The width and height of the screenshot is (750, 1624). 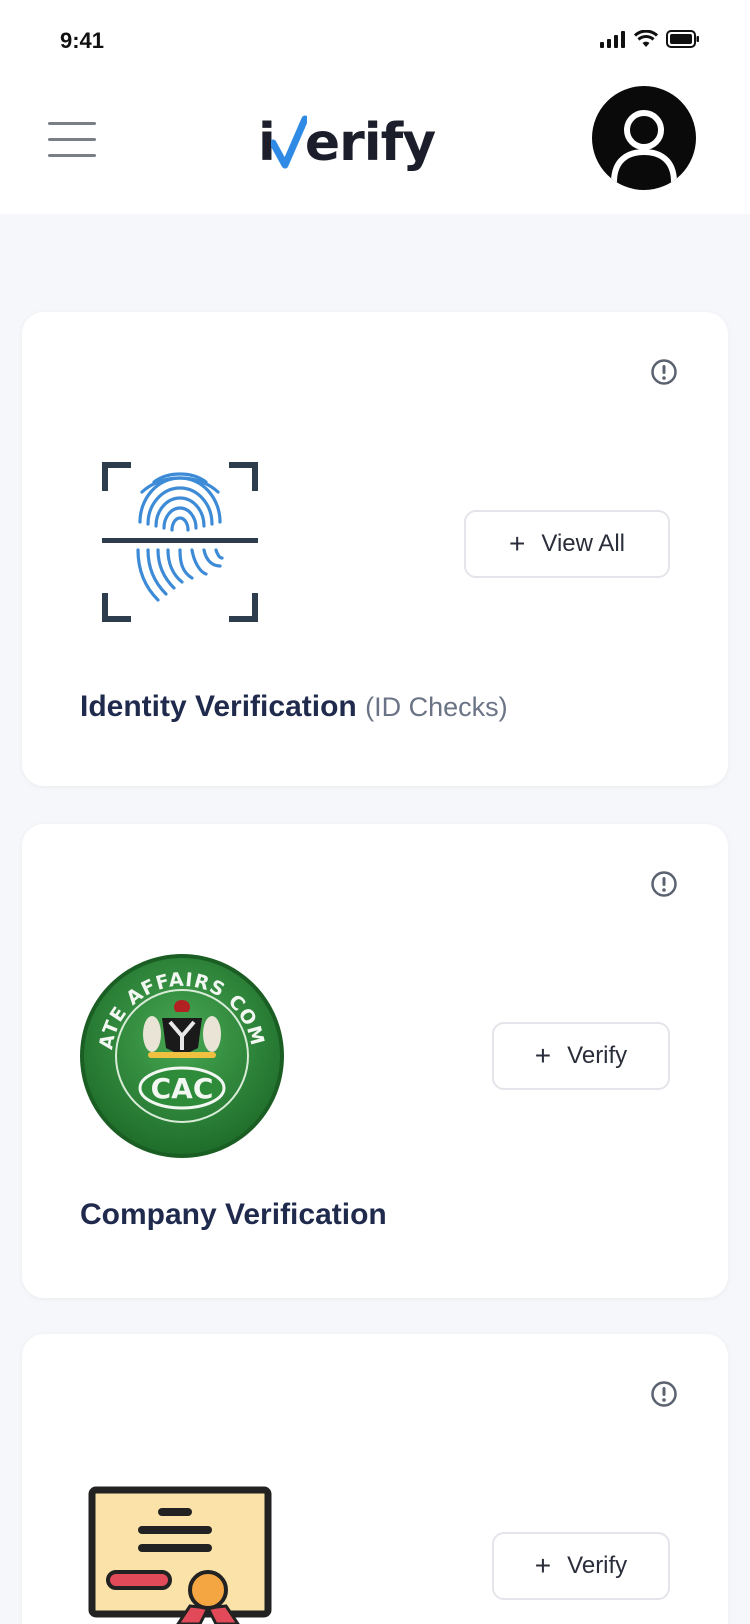 What do you see at coordinates (288, 142) in the screenshot?
I see `checkmark-icon` at bounding box center [288, 142].